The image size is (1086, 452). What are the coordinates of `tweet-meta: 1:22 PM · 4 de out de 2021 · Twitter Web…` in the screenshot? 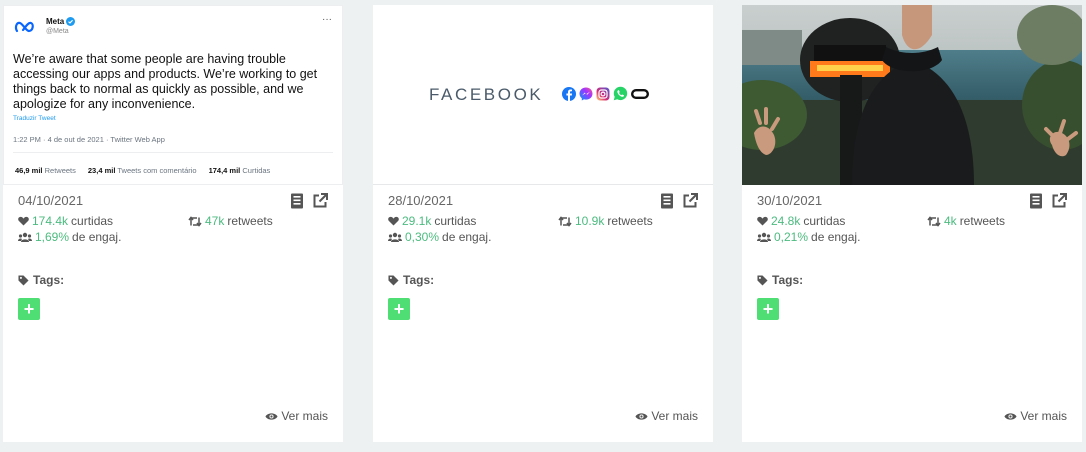 It's located at (89, 139).